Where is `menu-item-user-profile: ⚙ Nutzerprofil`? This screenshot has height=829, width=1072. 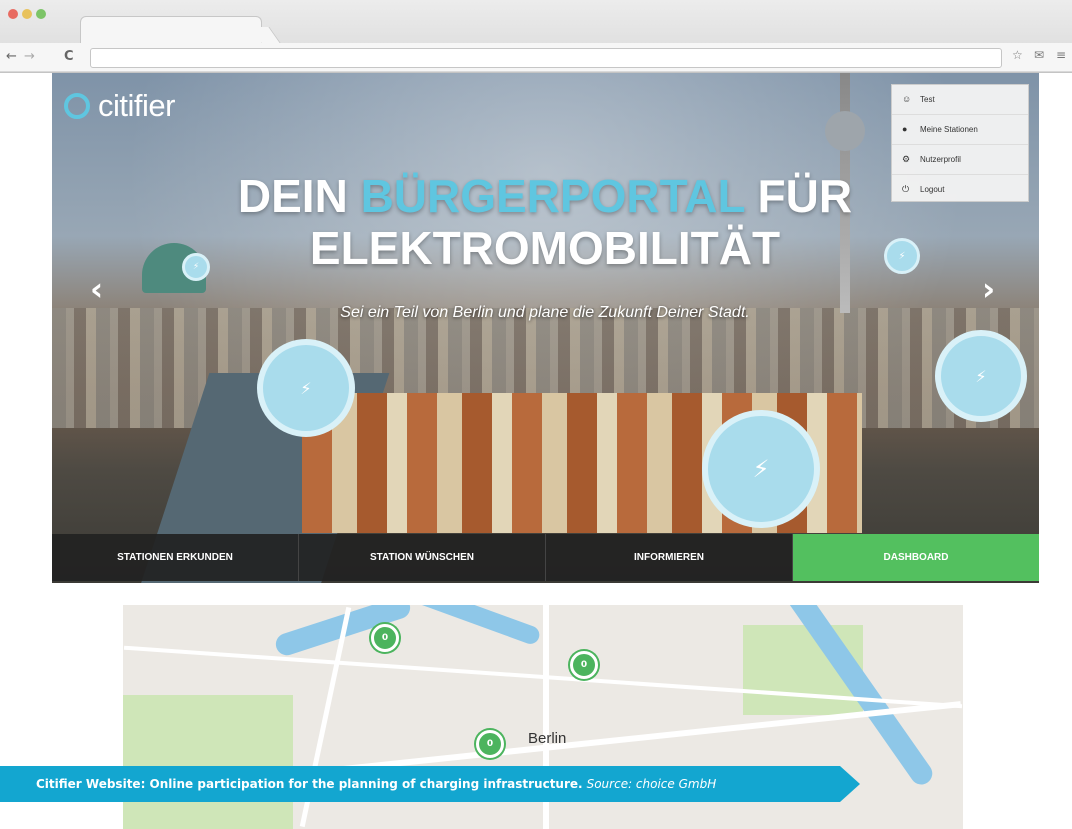 menu-item-user-profile: ⚙ Nutzerprofil is located at coordinates (960, 160).